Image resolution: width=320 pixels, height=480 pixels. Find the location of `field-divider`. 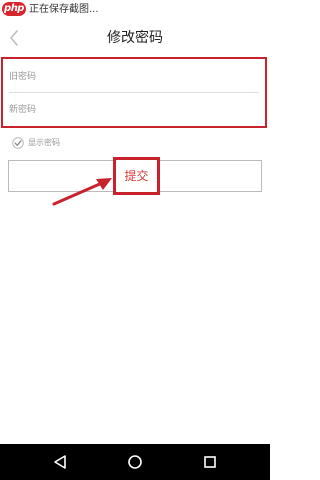

field-divider is located at coordinates (134, 92).